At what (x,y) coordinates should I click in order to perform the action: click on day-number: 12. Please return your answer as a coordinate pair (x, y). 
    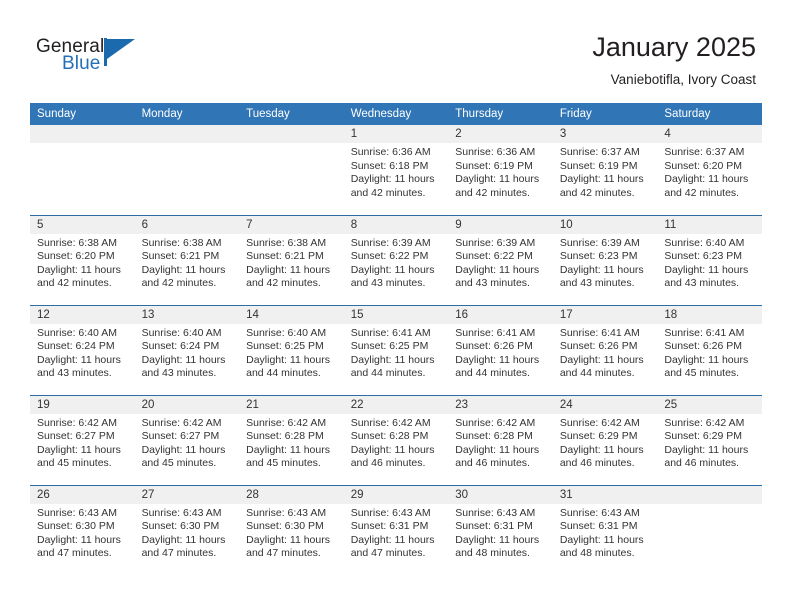
    Looking at the image, I should click on (82, 314).